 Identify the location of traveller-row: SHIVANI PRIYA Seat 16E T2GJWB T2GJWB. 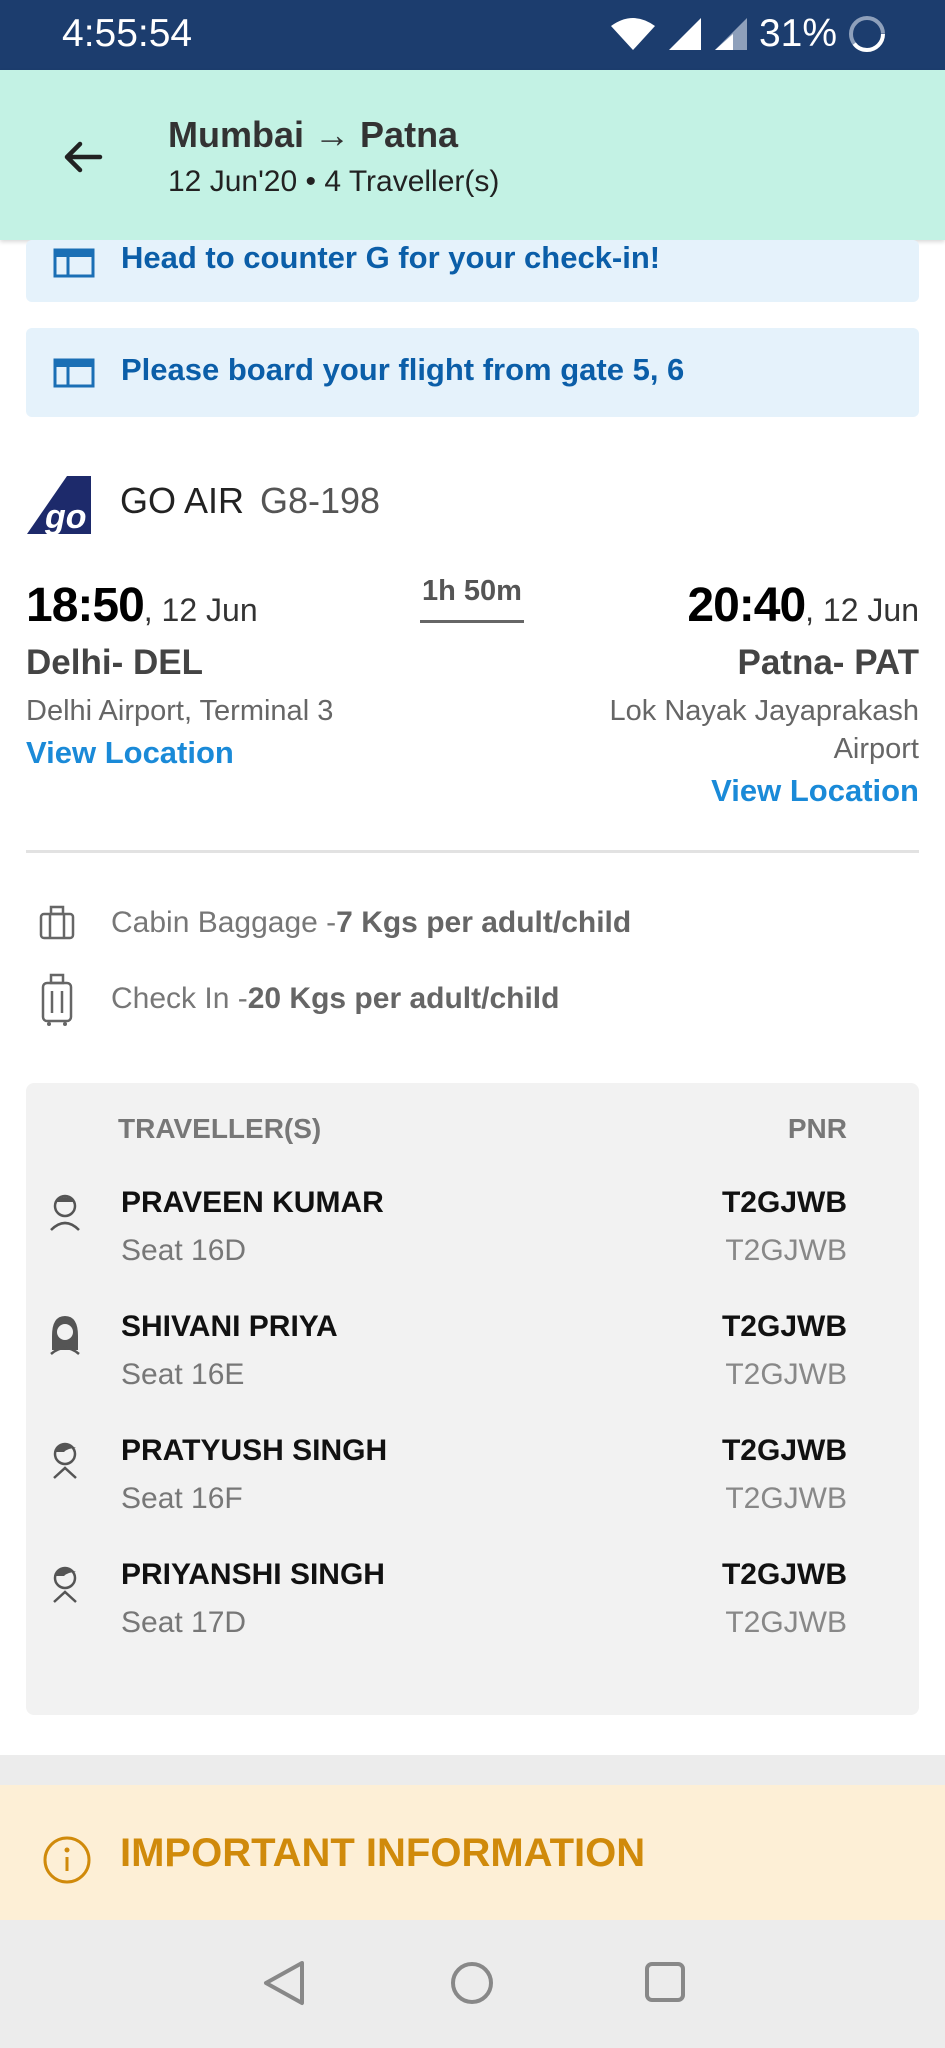
(472, 1372).